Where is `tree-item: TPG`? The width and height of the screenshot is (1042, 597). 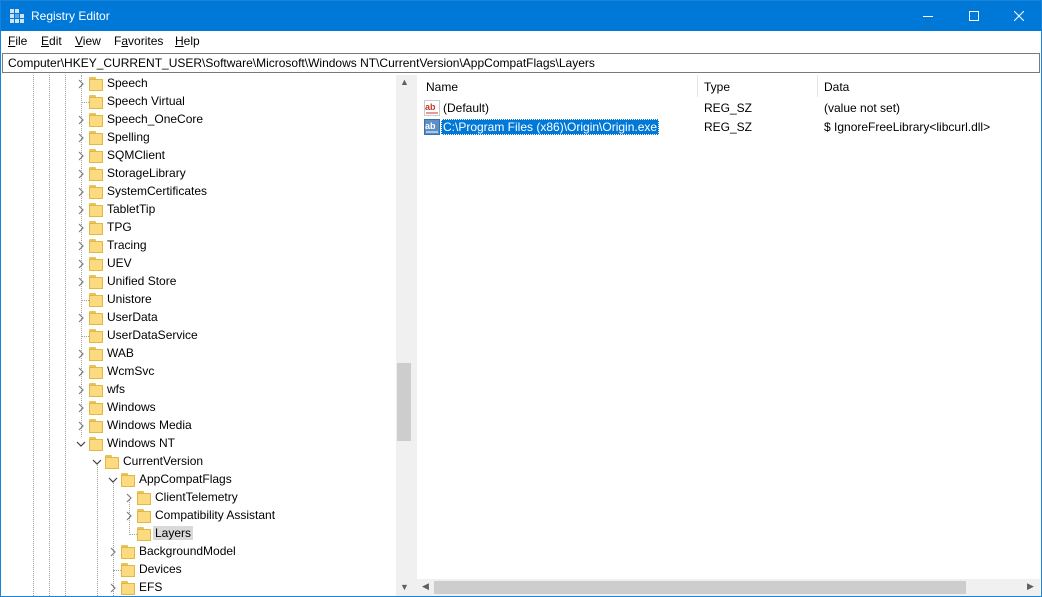 tree-item: TPG is located at coordinates (198, 228).